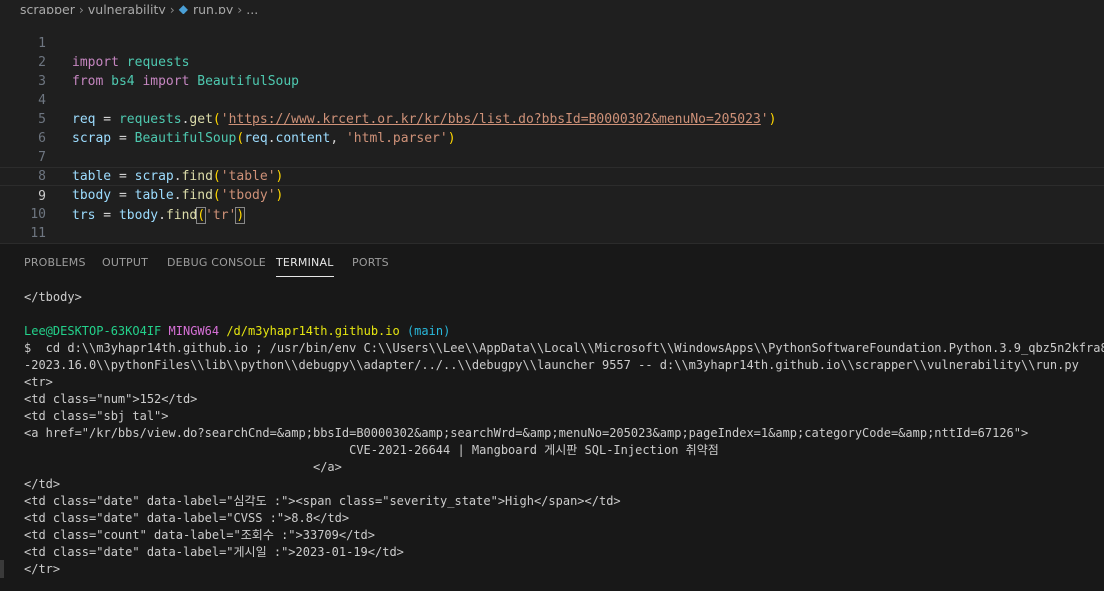 This screenshot has width=1104, height=591. Describe the element at coordinates (42, 484) in the screenshot. I see `terminal-line: </td>` at that location.